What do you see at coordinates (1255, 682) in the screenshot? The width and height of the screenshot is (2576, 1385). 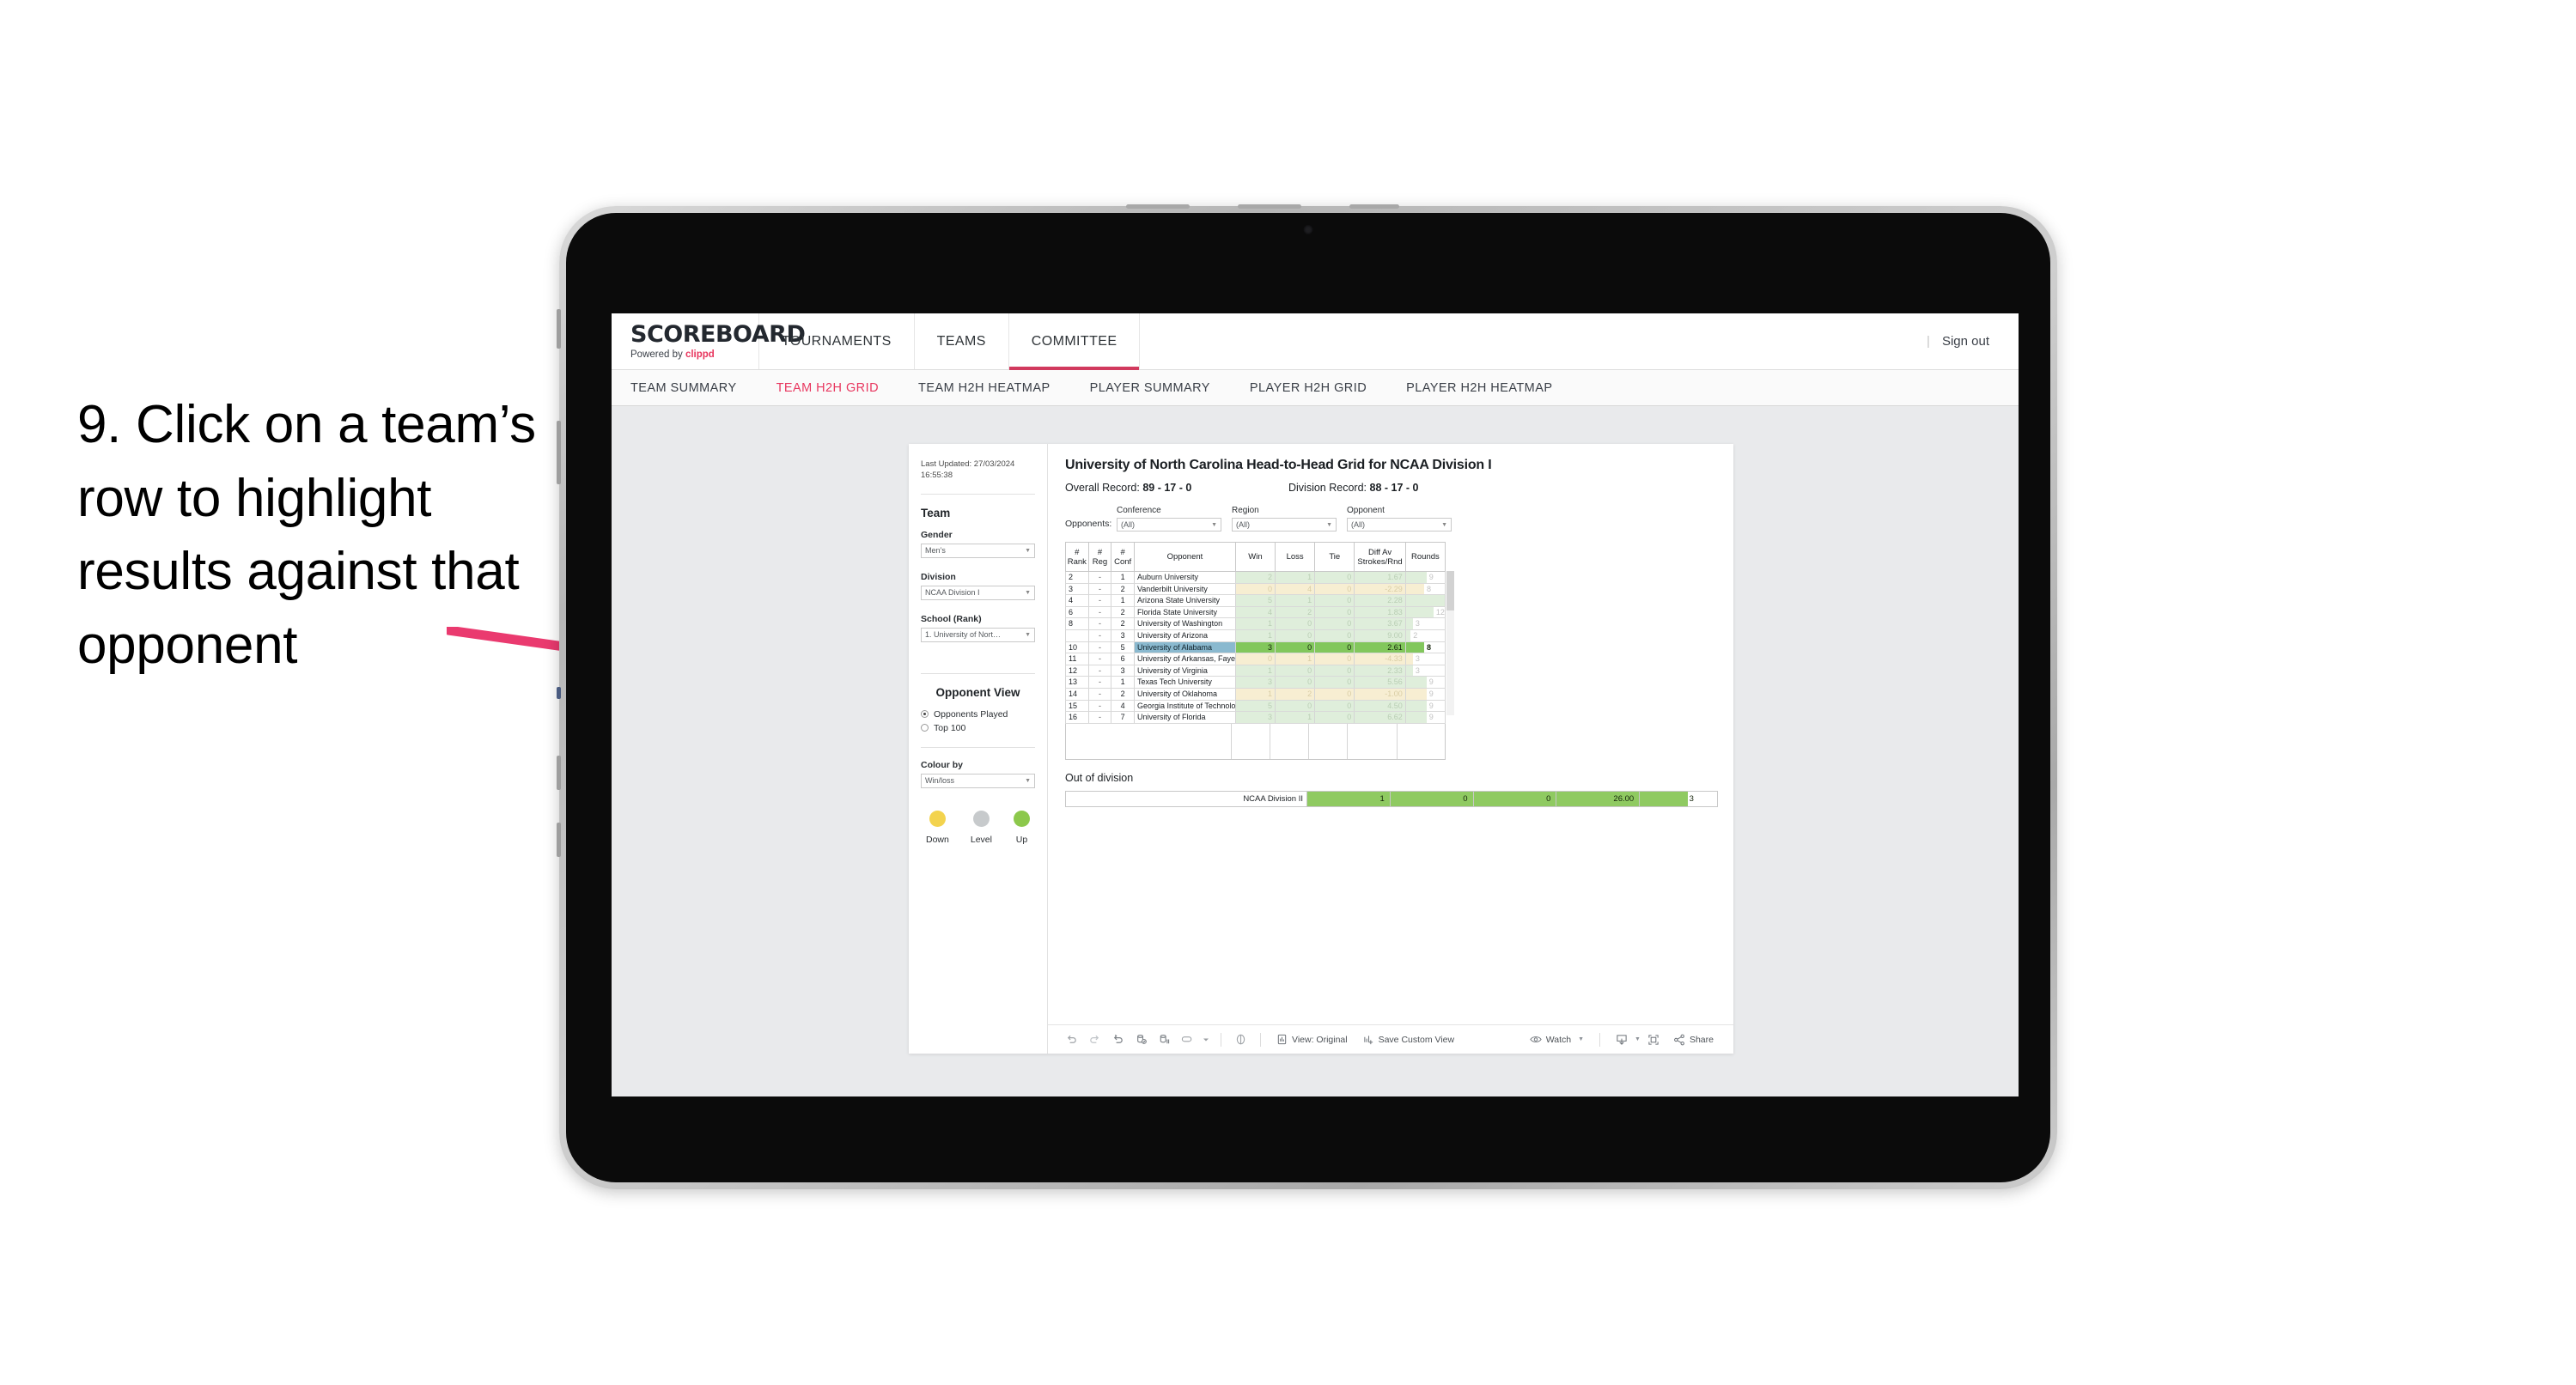 I see `table-row: 13-1 Texas Tech University 3 0 0 5.56 9` at bounding box center [1255, 682].